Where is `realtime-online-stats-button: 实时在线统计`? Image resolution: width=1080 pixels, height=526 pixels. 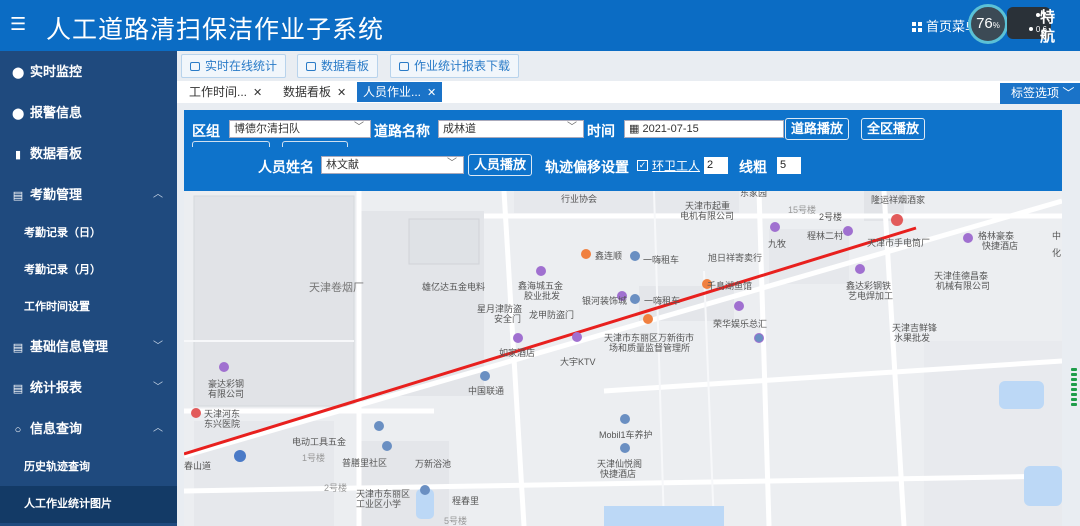 realtime-online-stats-button: 实时在线统计 is located at coordinates (234, 66).